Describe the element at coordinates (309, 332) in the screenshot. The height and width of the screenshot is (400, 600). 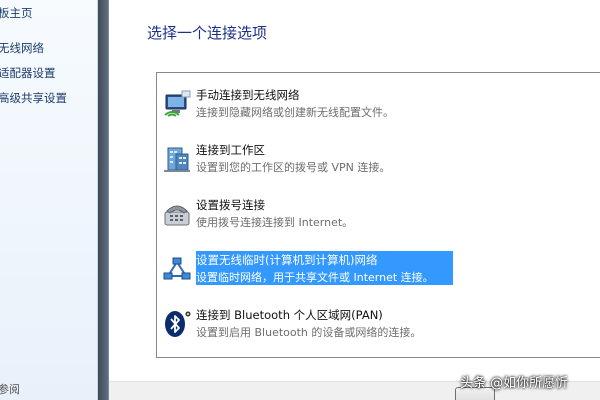
I see `option-description: 设置到启用 Bluetooth 的设备或网络的连接。` at that location.